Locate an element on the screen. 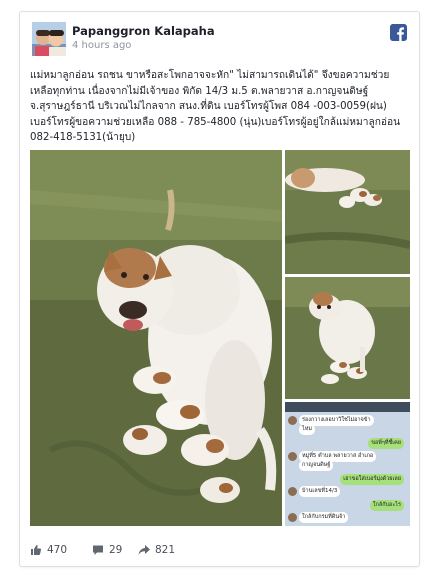 The image size is (439, 579). share-count-value: 821 is located at coordinates (165, 550).